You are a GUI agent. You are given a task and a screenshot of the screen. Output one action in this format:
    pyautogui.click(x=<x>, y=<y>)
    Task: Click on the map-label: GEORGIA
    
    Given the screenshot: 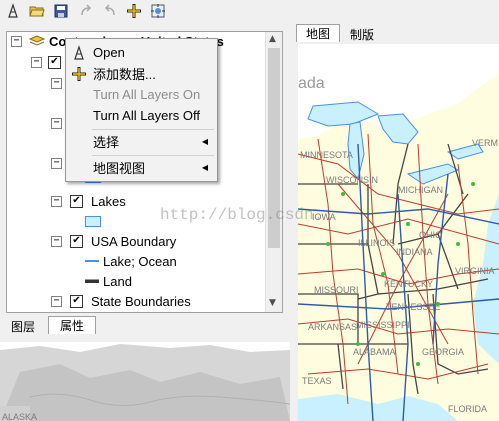 What is the action you would take?
    pyautogui.click(x=443, y=352)
    